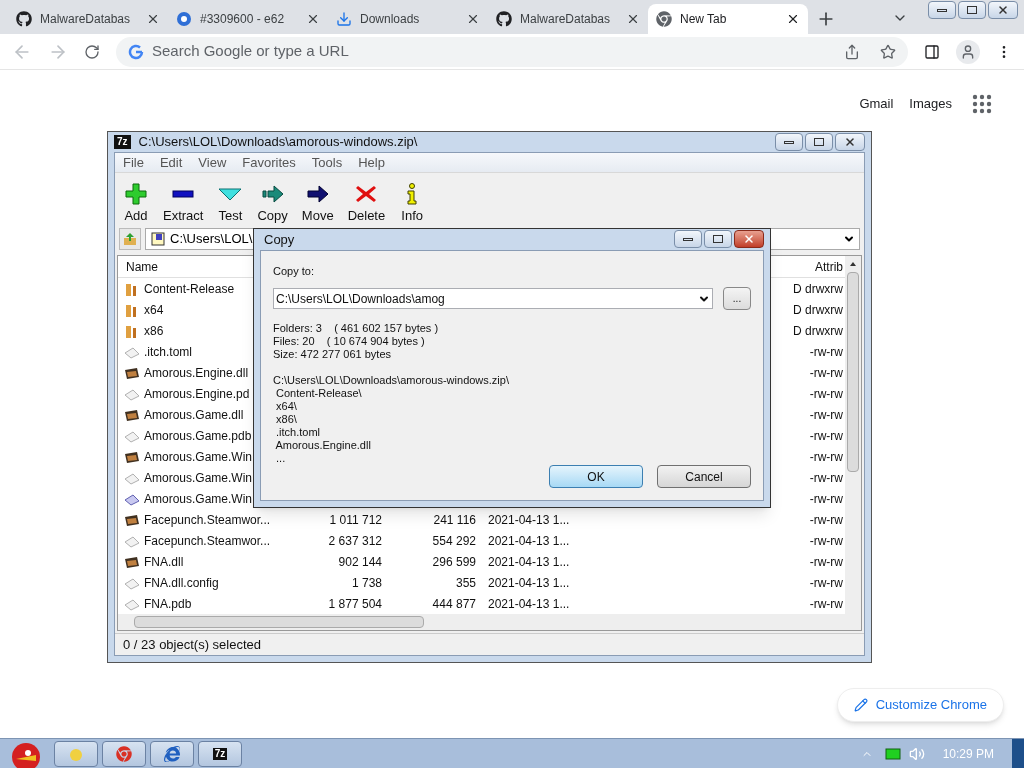 This screenshot has height=768, width=1024. I want to click on file-name: Content-Release, so click(189, 289).